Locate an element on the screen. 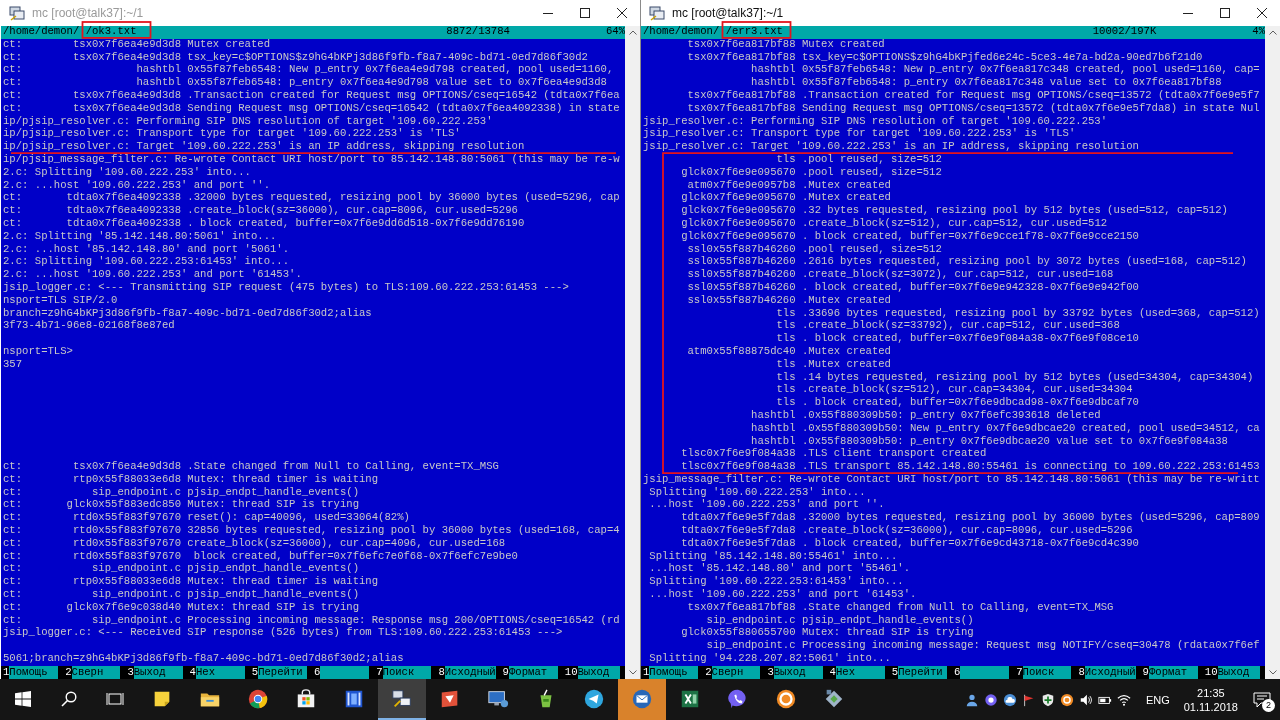 This screenshot has width=1280, height=720. percent-readout: 64% is located at coordinates (615, 31).